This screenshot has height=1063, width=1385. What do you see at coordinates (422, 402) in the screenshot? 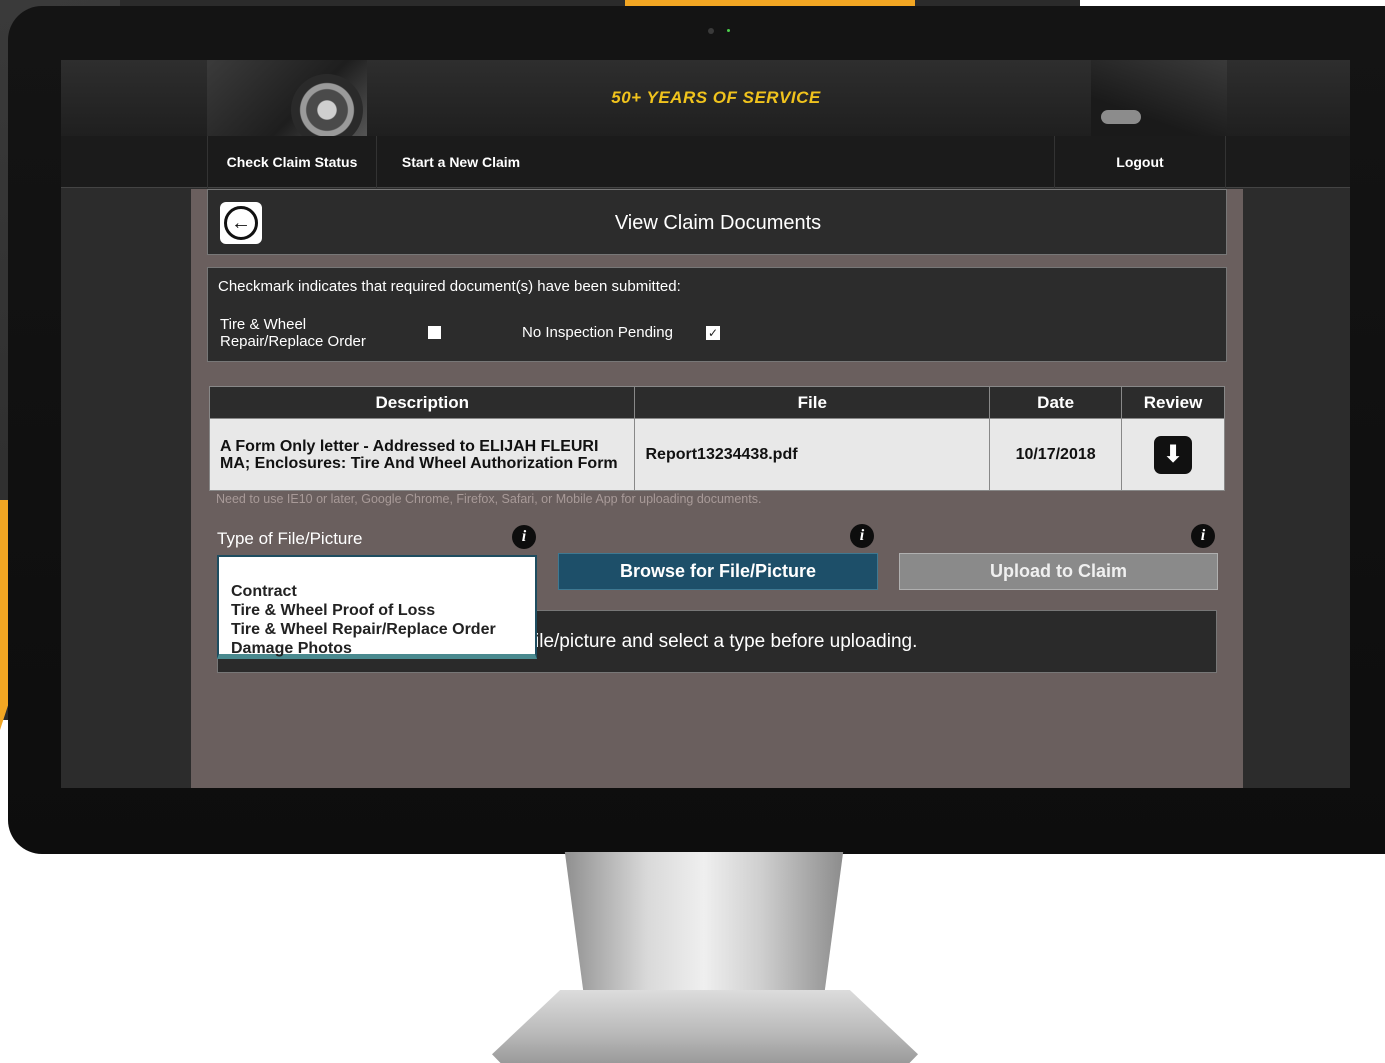
I see `column-header-description: Description` at bounding box center [422, 402].